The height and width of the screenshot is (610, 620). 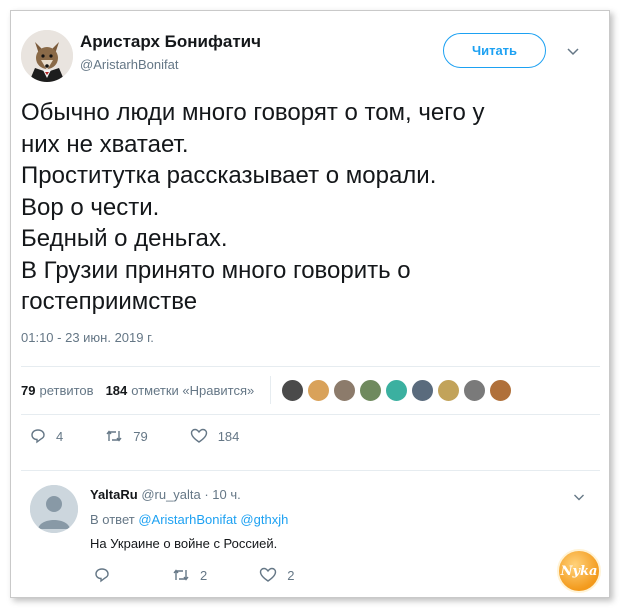 I want to click on mention-link: @AristarhBonifat, so click(x=187, y=519).